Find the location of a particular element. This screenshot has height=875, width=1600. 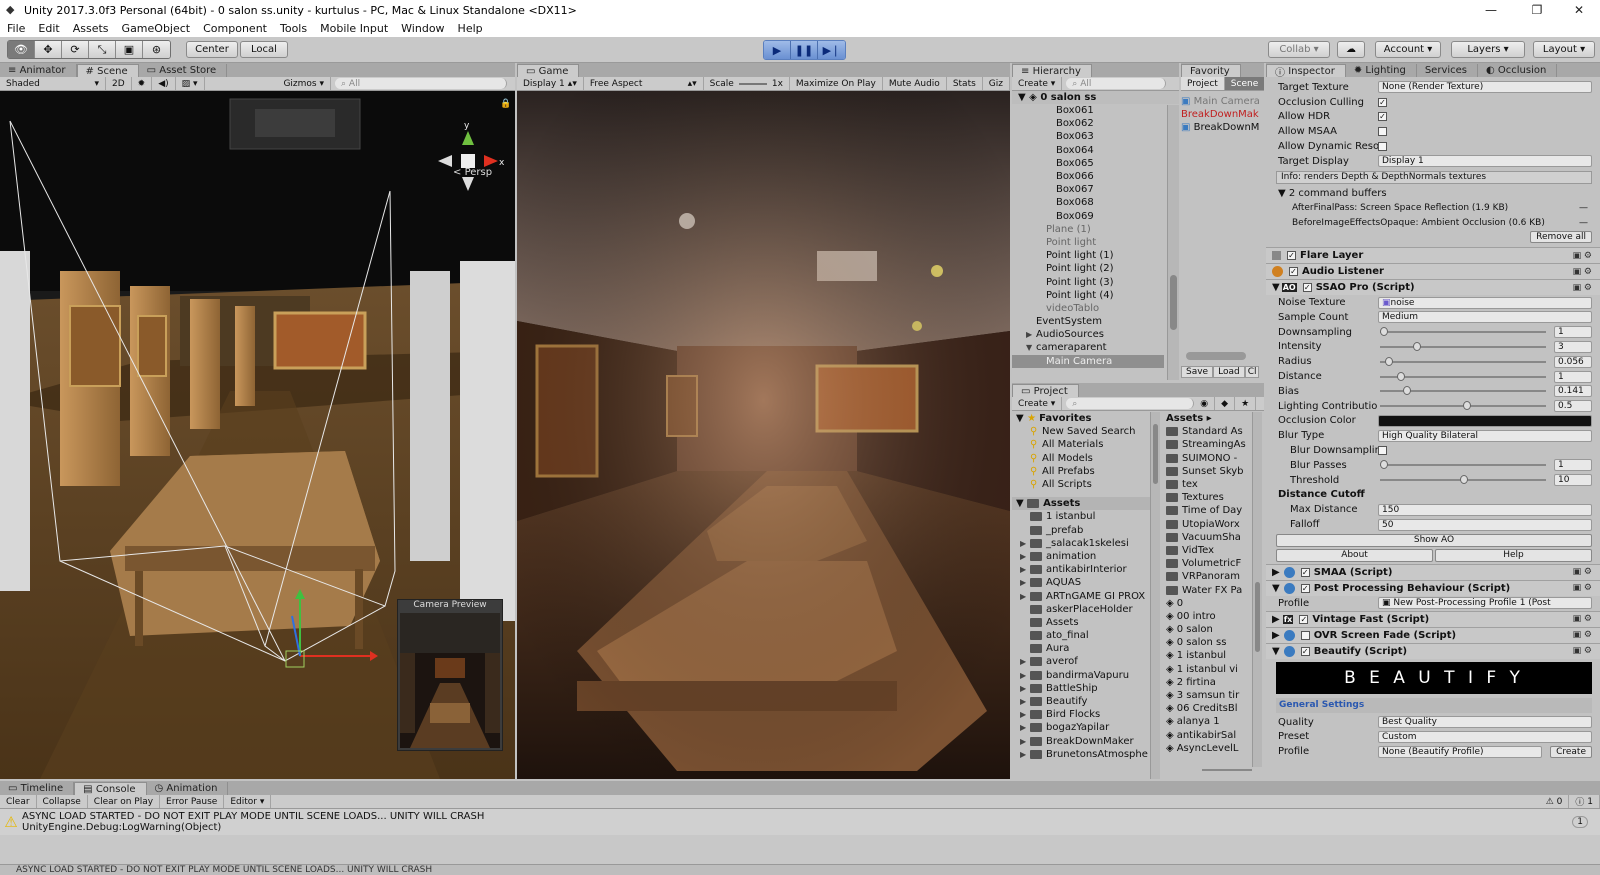

tab-hierarchy: ≡ Hierarchy is located at coordinates (1052, 70).